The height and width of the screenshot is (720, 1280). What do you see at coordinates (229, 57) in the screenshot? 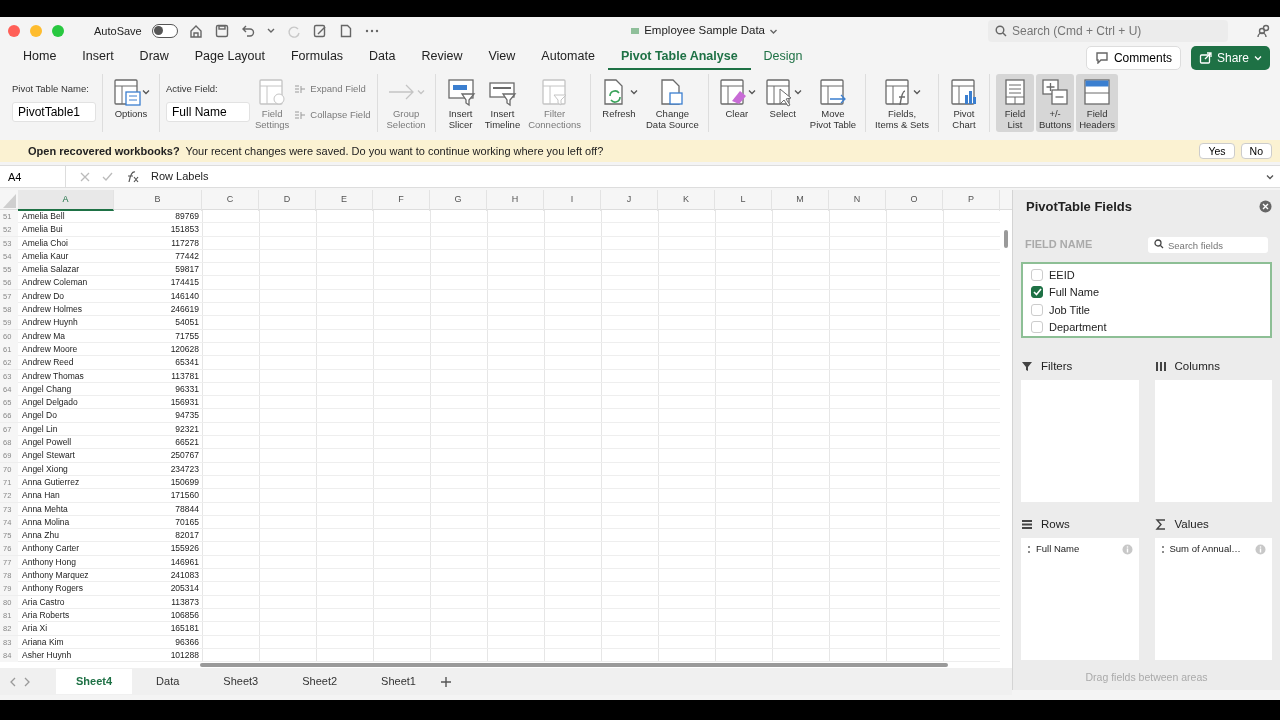
I see `ribbon-tab: Page Layout` at bounding box center [229, 57].